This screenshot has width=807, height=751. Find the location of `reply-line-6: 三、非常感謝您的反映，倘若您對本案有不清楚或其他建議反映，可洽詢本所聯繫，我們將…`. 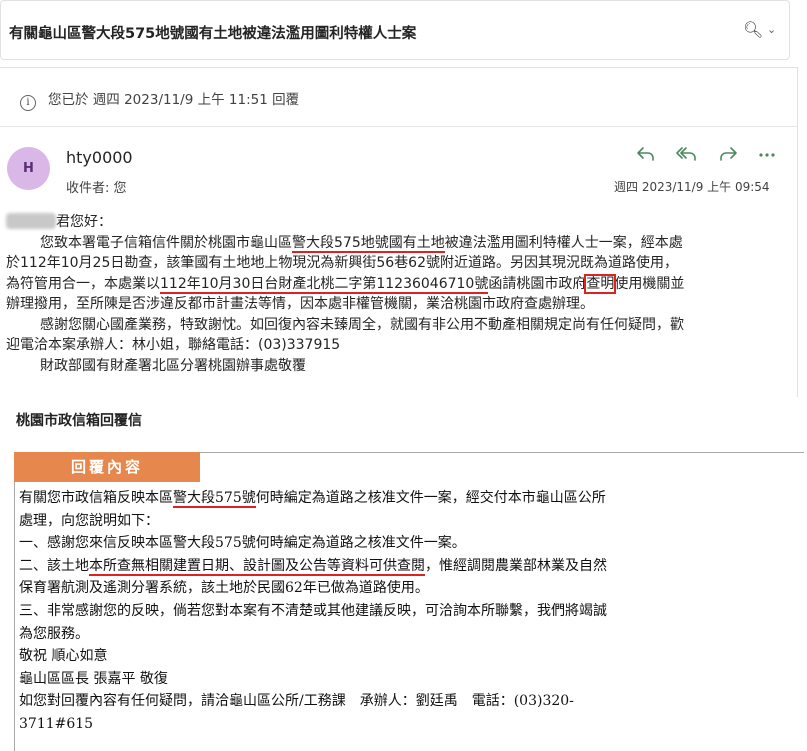

reply-line-6: 三、非常感謝您的反映，倘若您對本案有不清楚或其他建議反映，可洽詢本所聯繫，我們將… is located at coordinates (313, 610).